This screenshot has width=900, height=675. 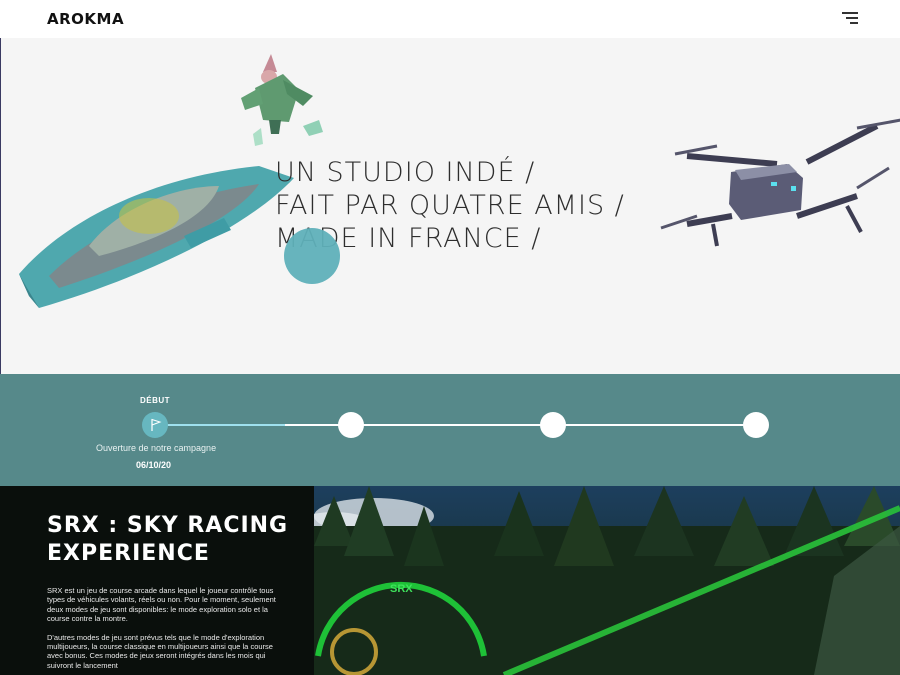 I want to click on tagline-line-2: FAIT PAR QUATRE AMIS /, so click(x=450, y=205).